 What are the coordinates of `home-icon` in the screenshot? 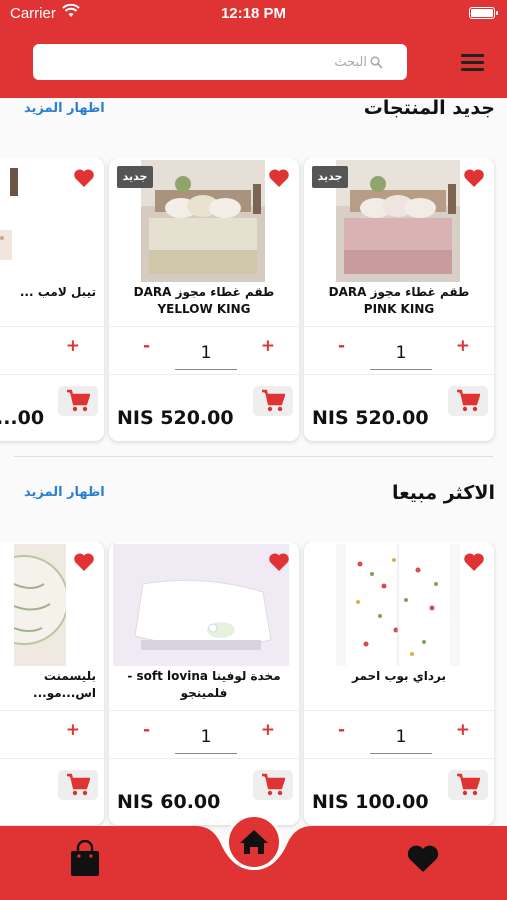 It's located at (254, 842).